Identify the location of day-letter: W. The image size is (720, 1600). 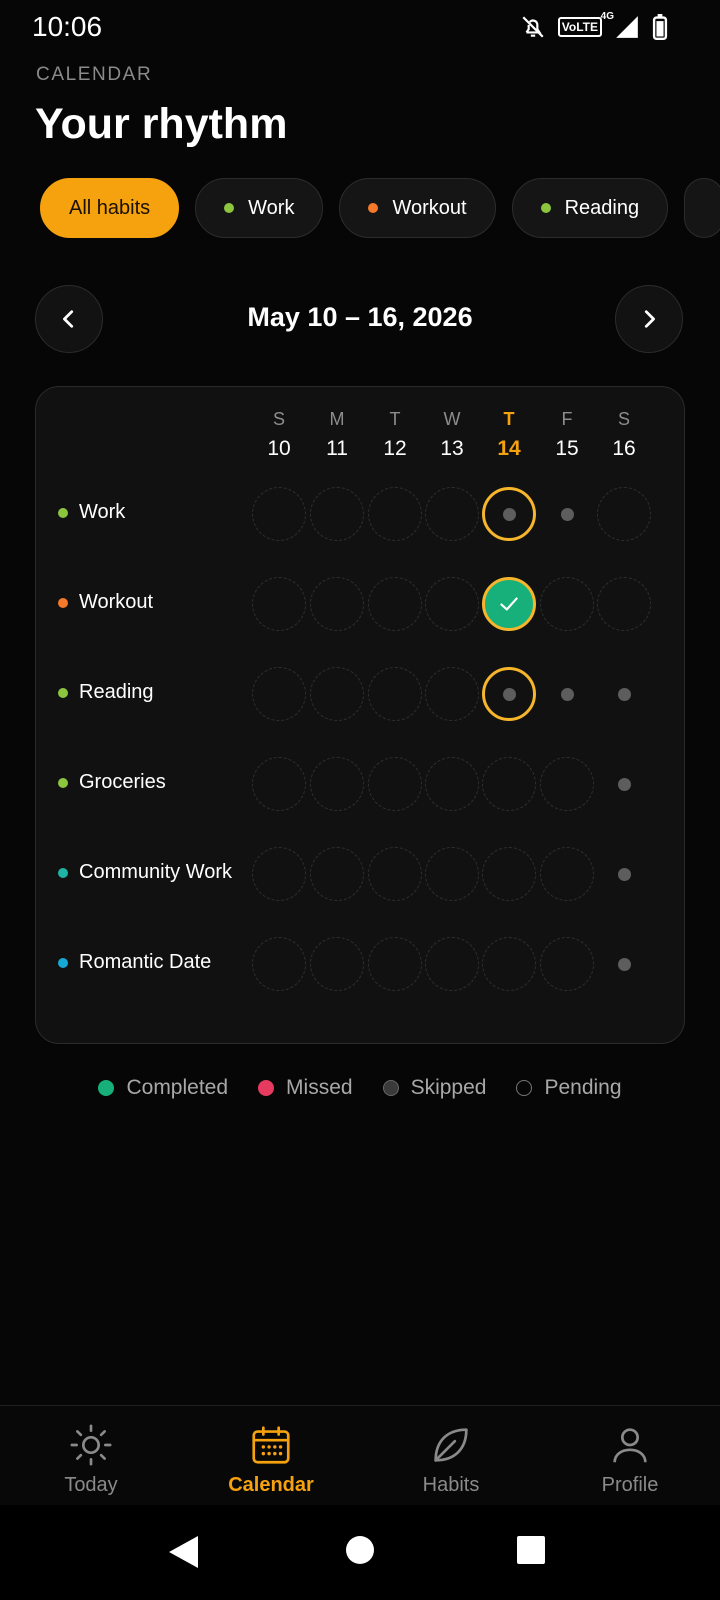
(452, 419).